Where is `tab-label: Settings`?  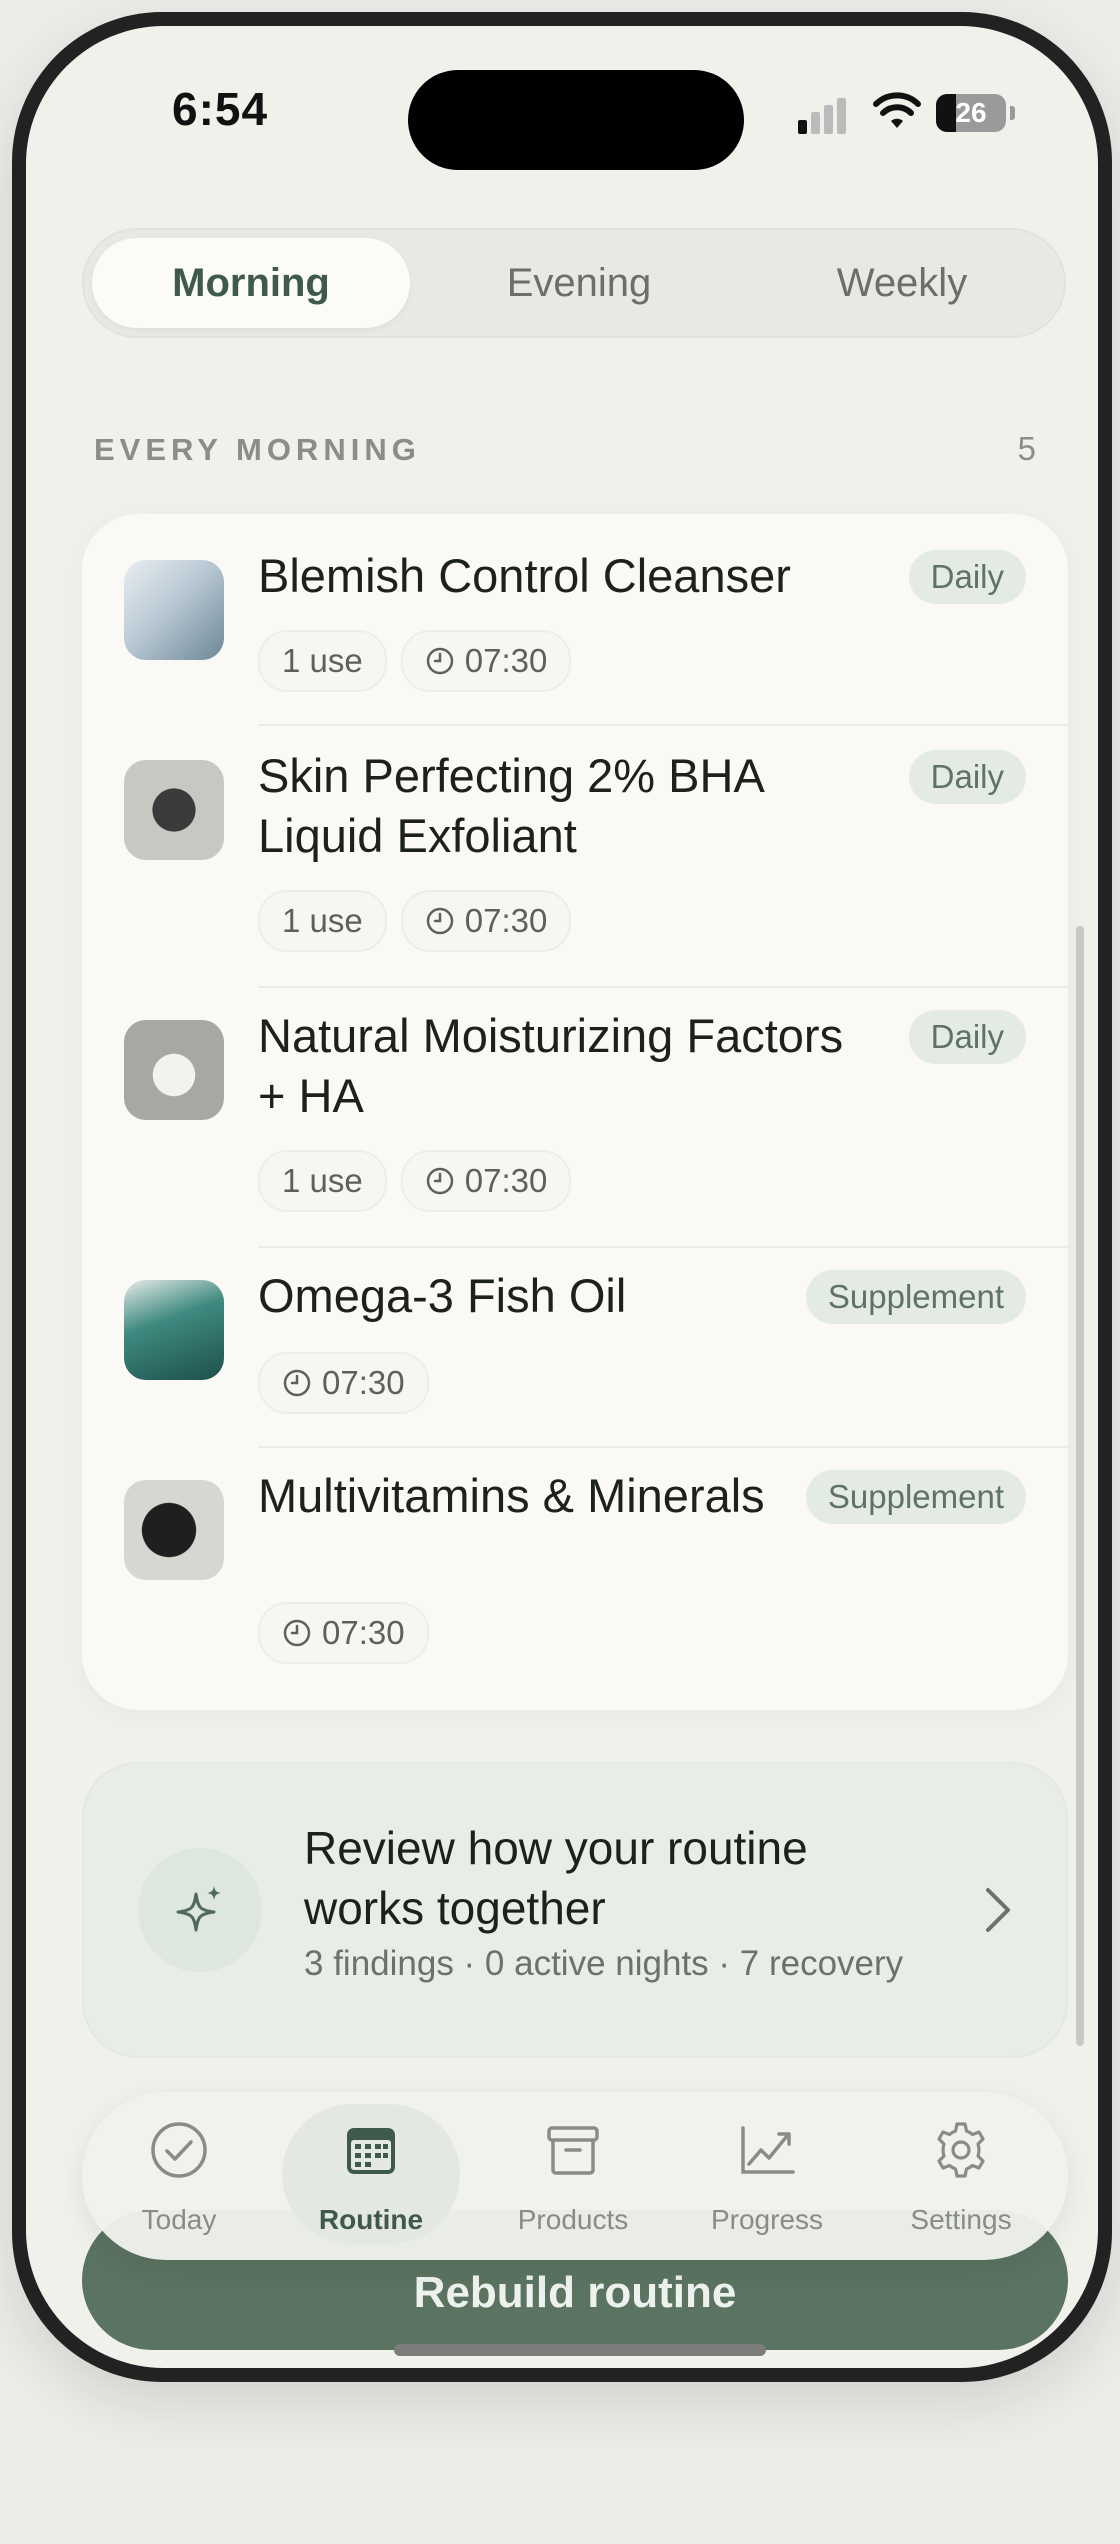
tab-label: Settings is located at coordinates (961, 2219).